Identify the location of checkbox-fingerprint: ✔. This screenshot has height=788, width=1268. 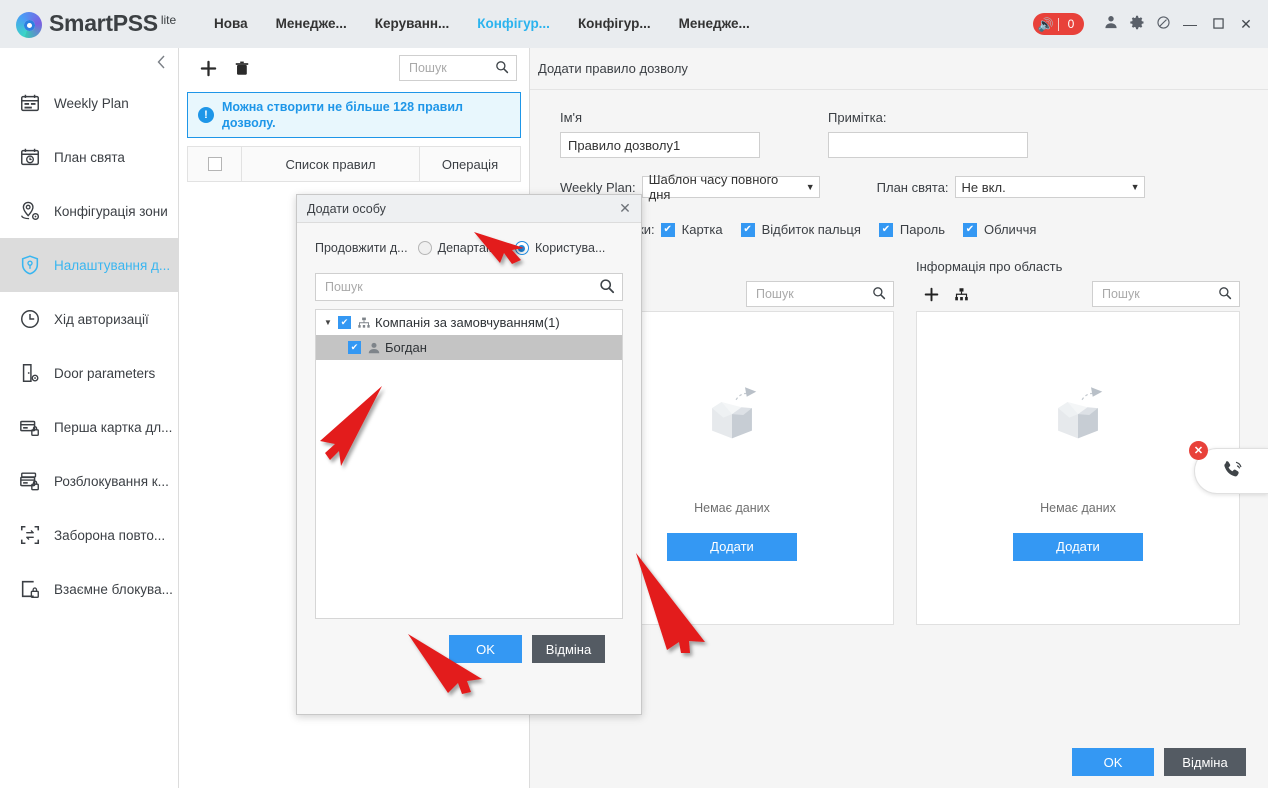
(747, 229).